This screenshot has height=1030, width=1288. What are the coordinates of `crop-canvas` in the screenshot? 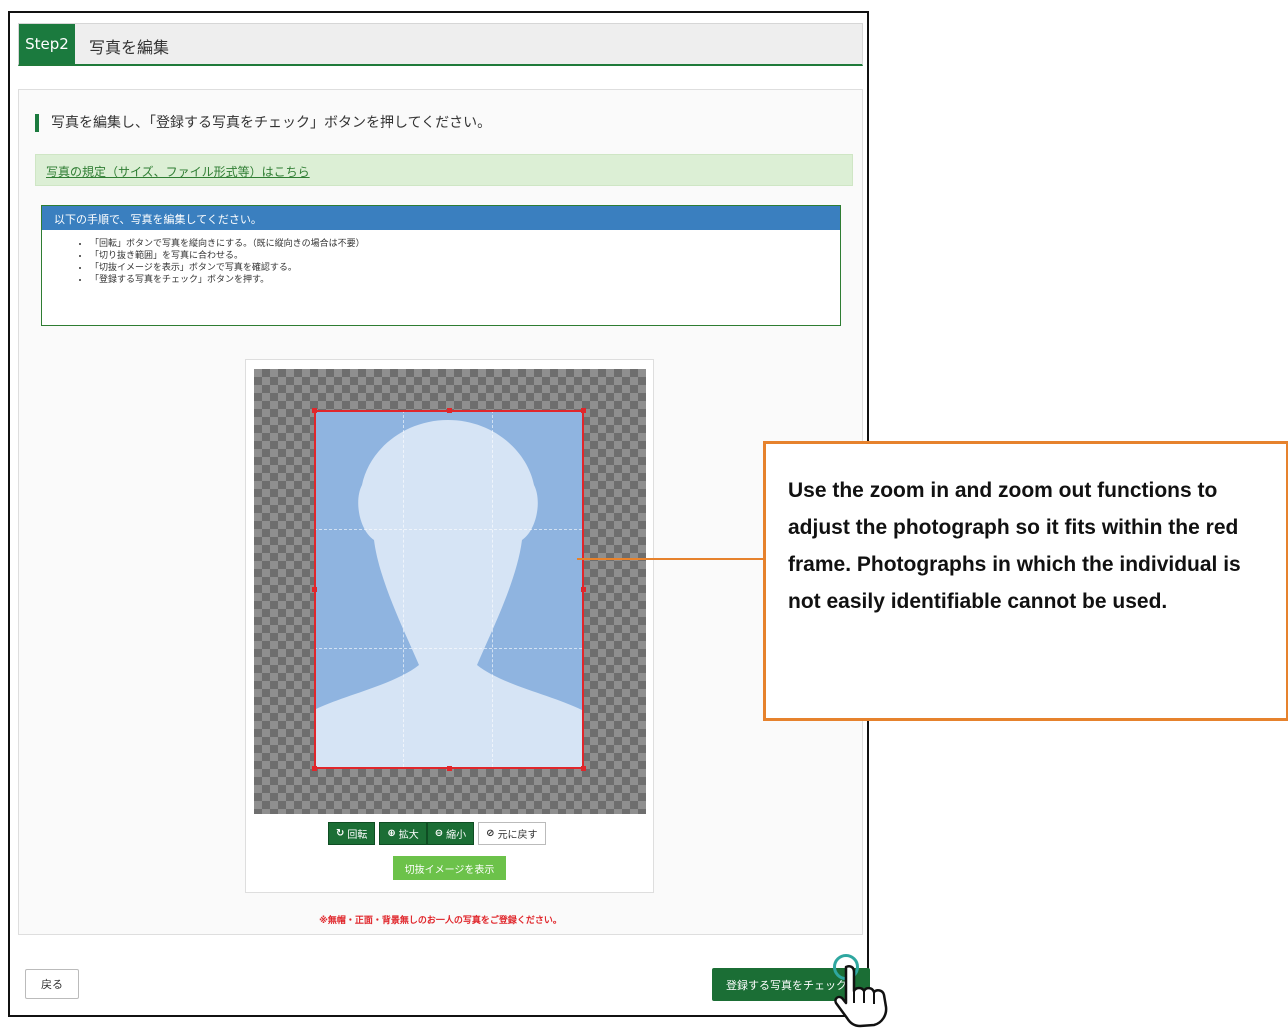 It's located at (450, 591).